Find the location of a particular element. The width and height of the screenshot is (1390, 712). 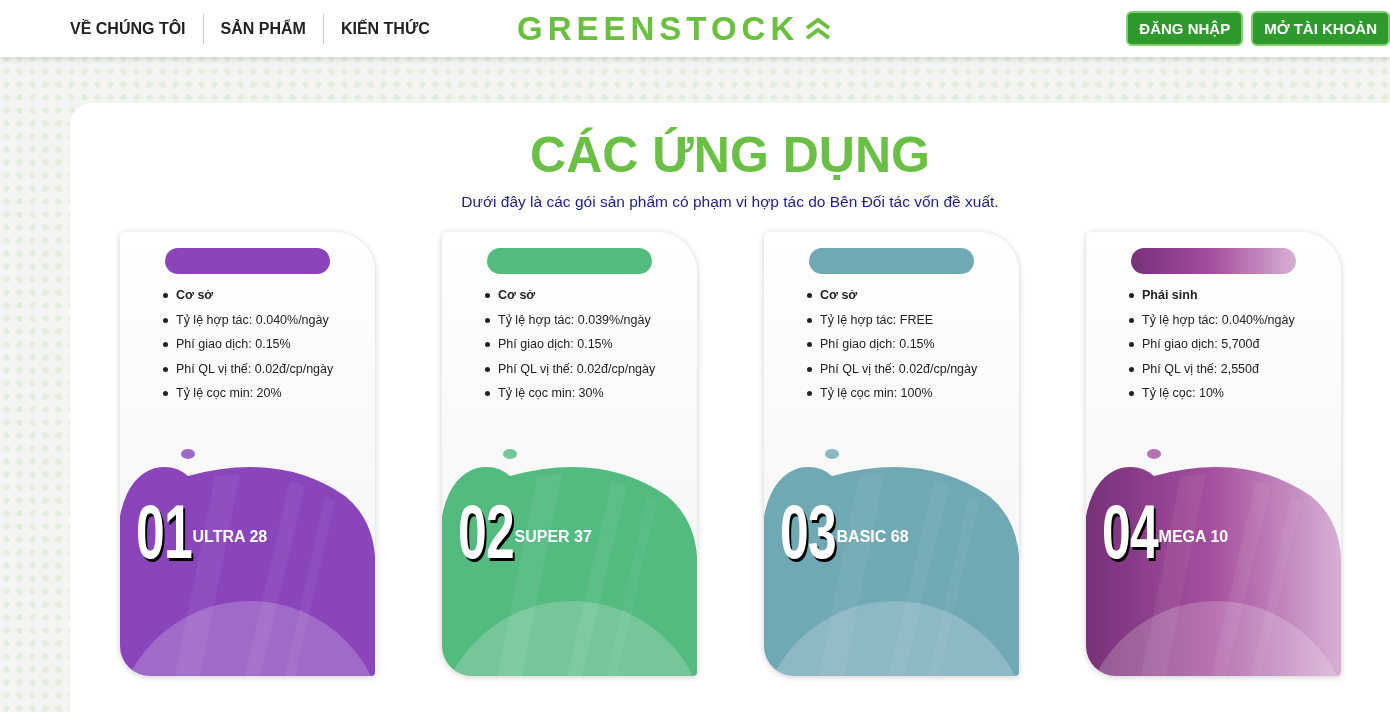

card-number: 04 is located at coordinates (1130, 532).